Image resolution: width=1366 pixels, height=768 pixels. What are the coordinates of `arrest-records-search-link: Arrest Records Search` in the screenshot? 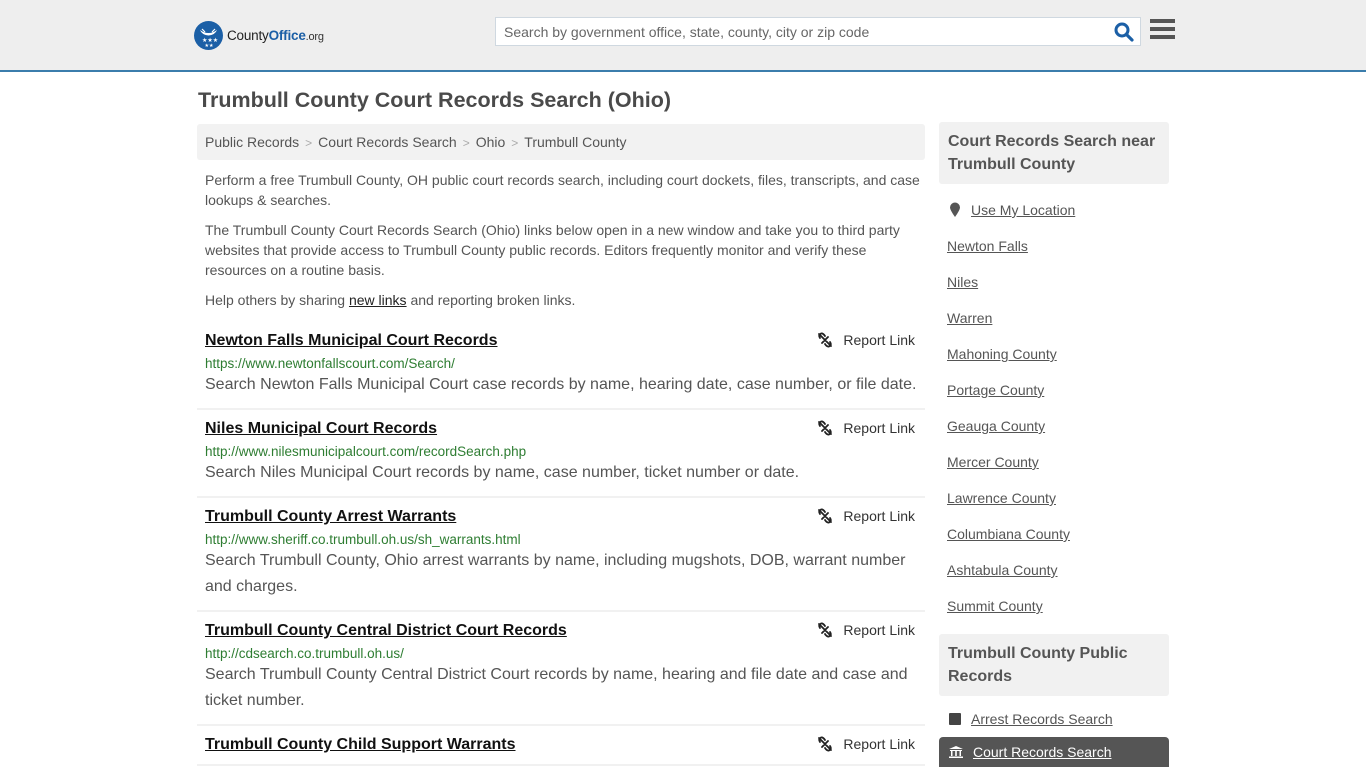 It's located at (1042, 719).